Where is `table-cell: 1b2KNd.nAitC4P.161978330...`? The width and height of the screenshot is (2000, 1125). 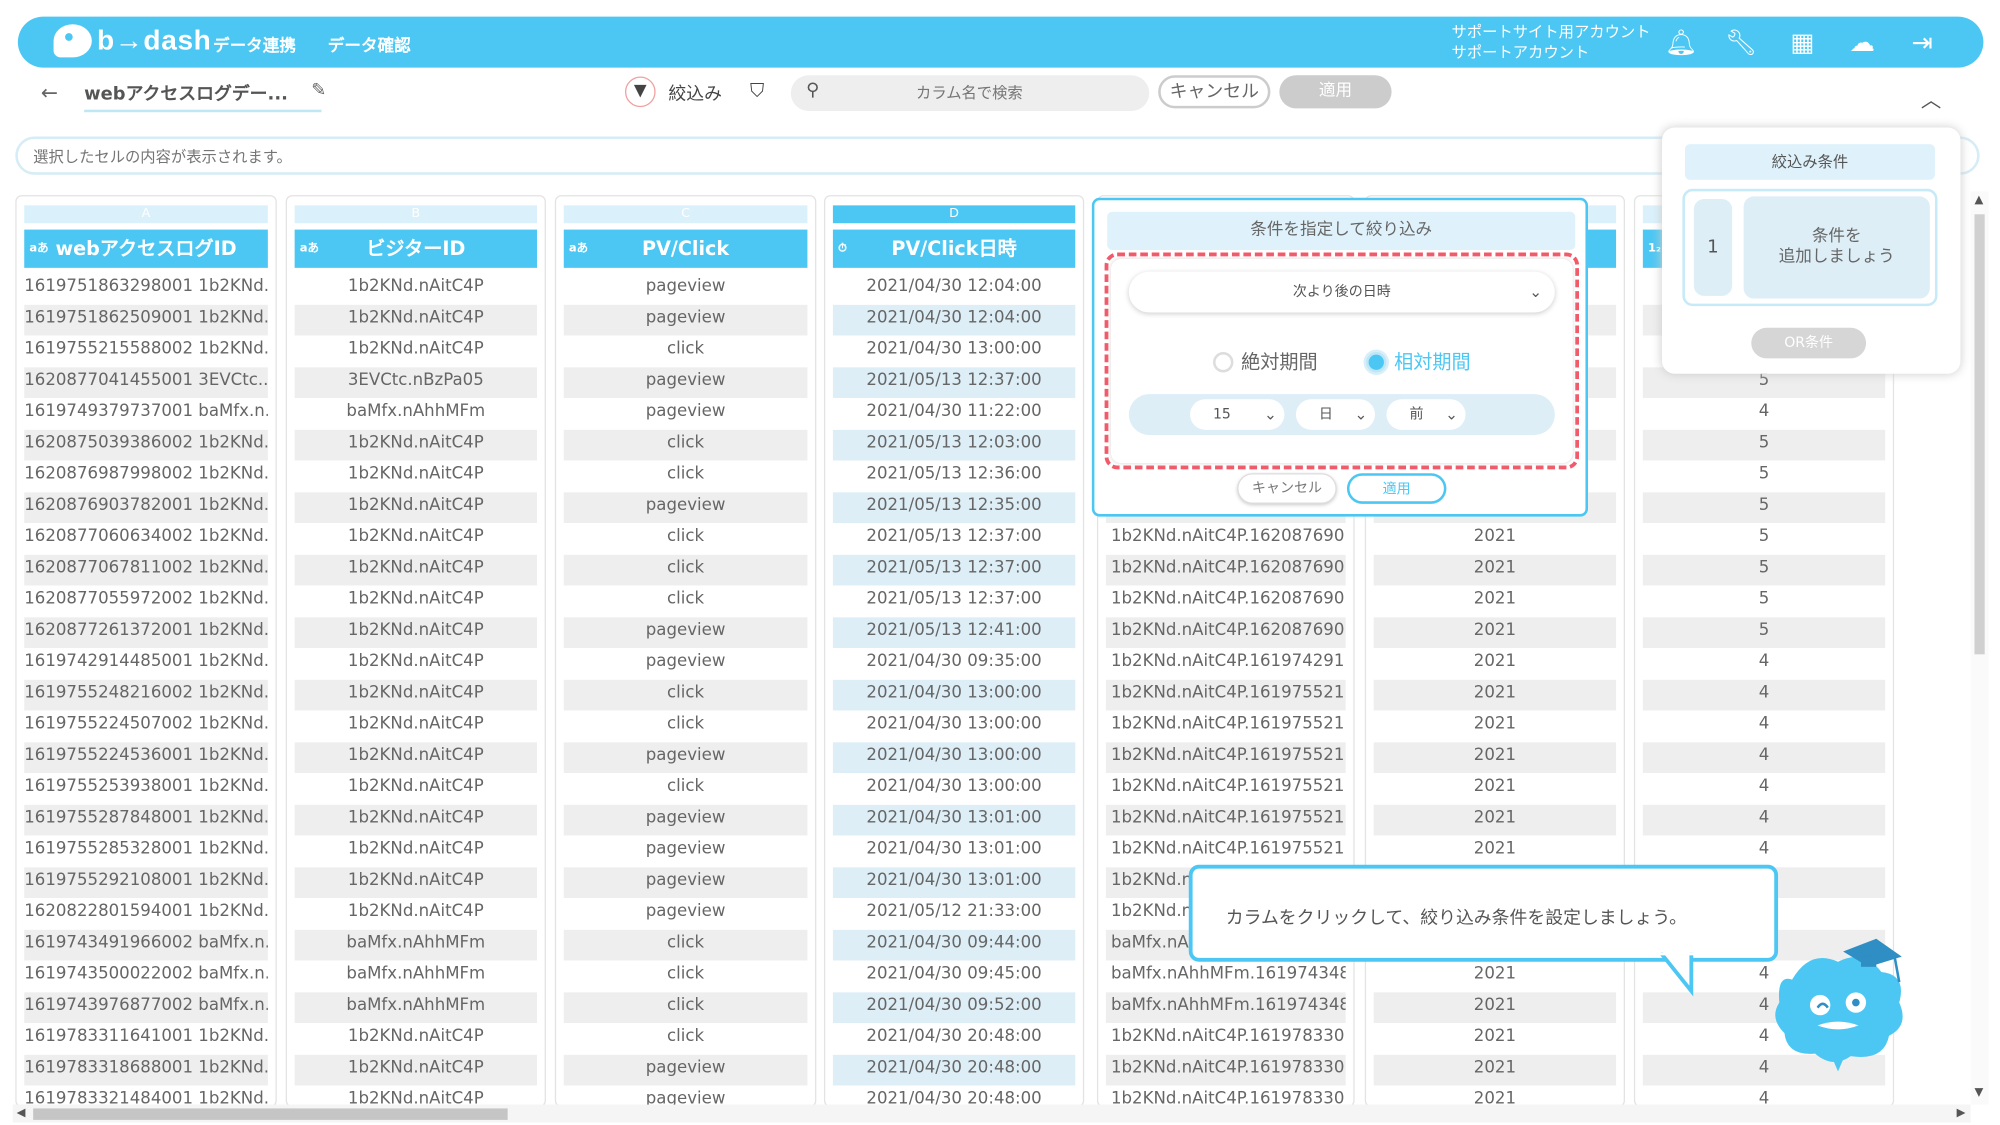
table-cell: 1b2KNd.nAitC4P.161978330... is located at coordinates (1226, 1038).